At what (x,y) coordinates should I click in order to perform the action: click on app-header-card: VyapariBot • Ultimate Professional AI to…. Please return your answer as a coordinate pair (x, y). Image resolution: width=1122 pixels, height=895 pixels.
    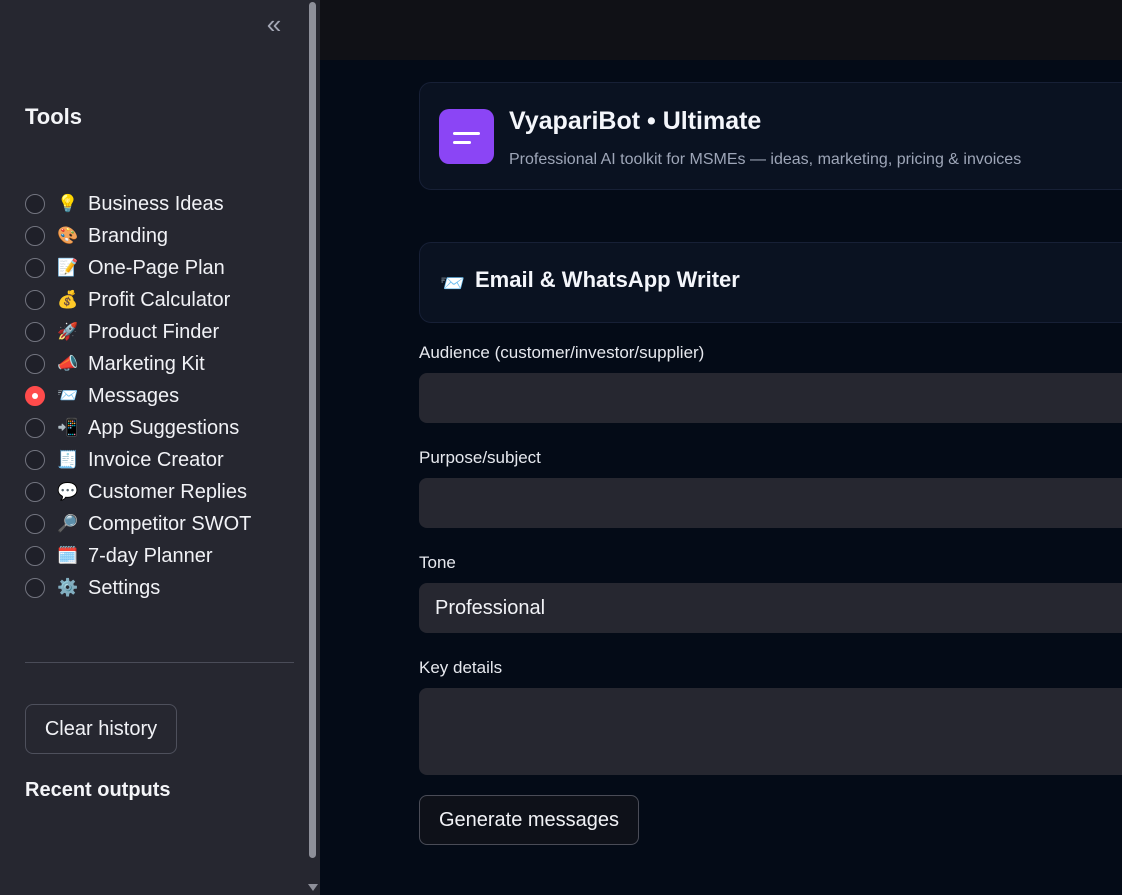
    Looking at the image, I should click on (770, 136).